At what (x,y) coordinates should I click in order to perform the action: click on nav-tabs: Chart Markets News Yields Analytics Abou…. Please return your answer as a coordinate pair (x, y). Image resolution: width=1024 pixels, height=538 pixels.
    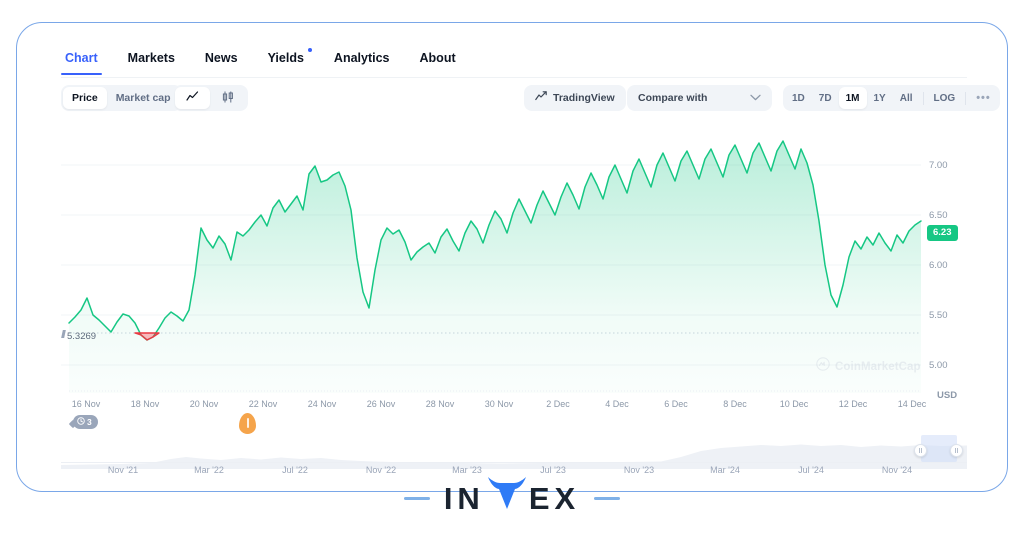
    Looking at the image, I should click on (260, 61).